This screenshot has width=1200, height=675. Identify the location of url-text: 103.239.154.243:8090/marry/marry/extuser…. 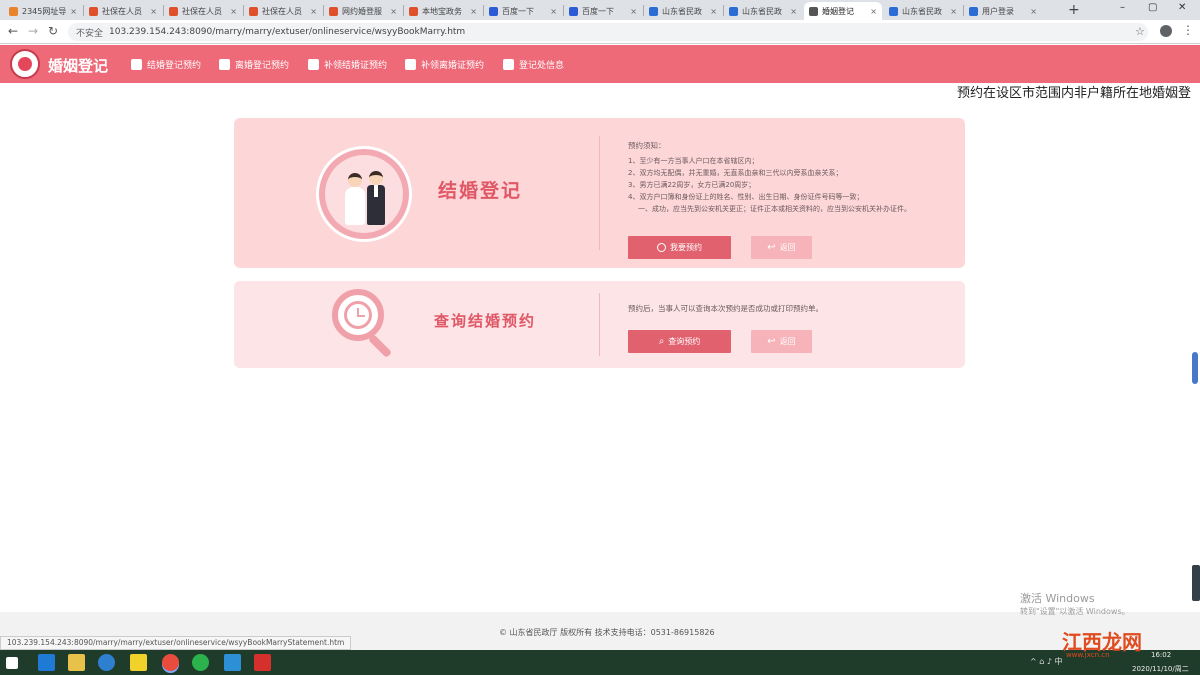
(287, 32).